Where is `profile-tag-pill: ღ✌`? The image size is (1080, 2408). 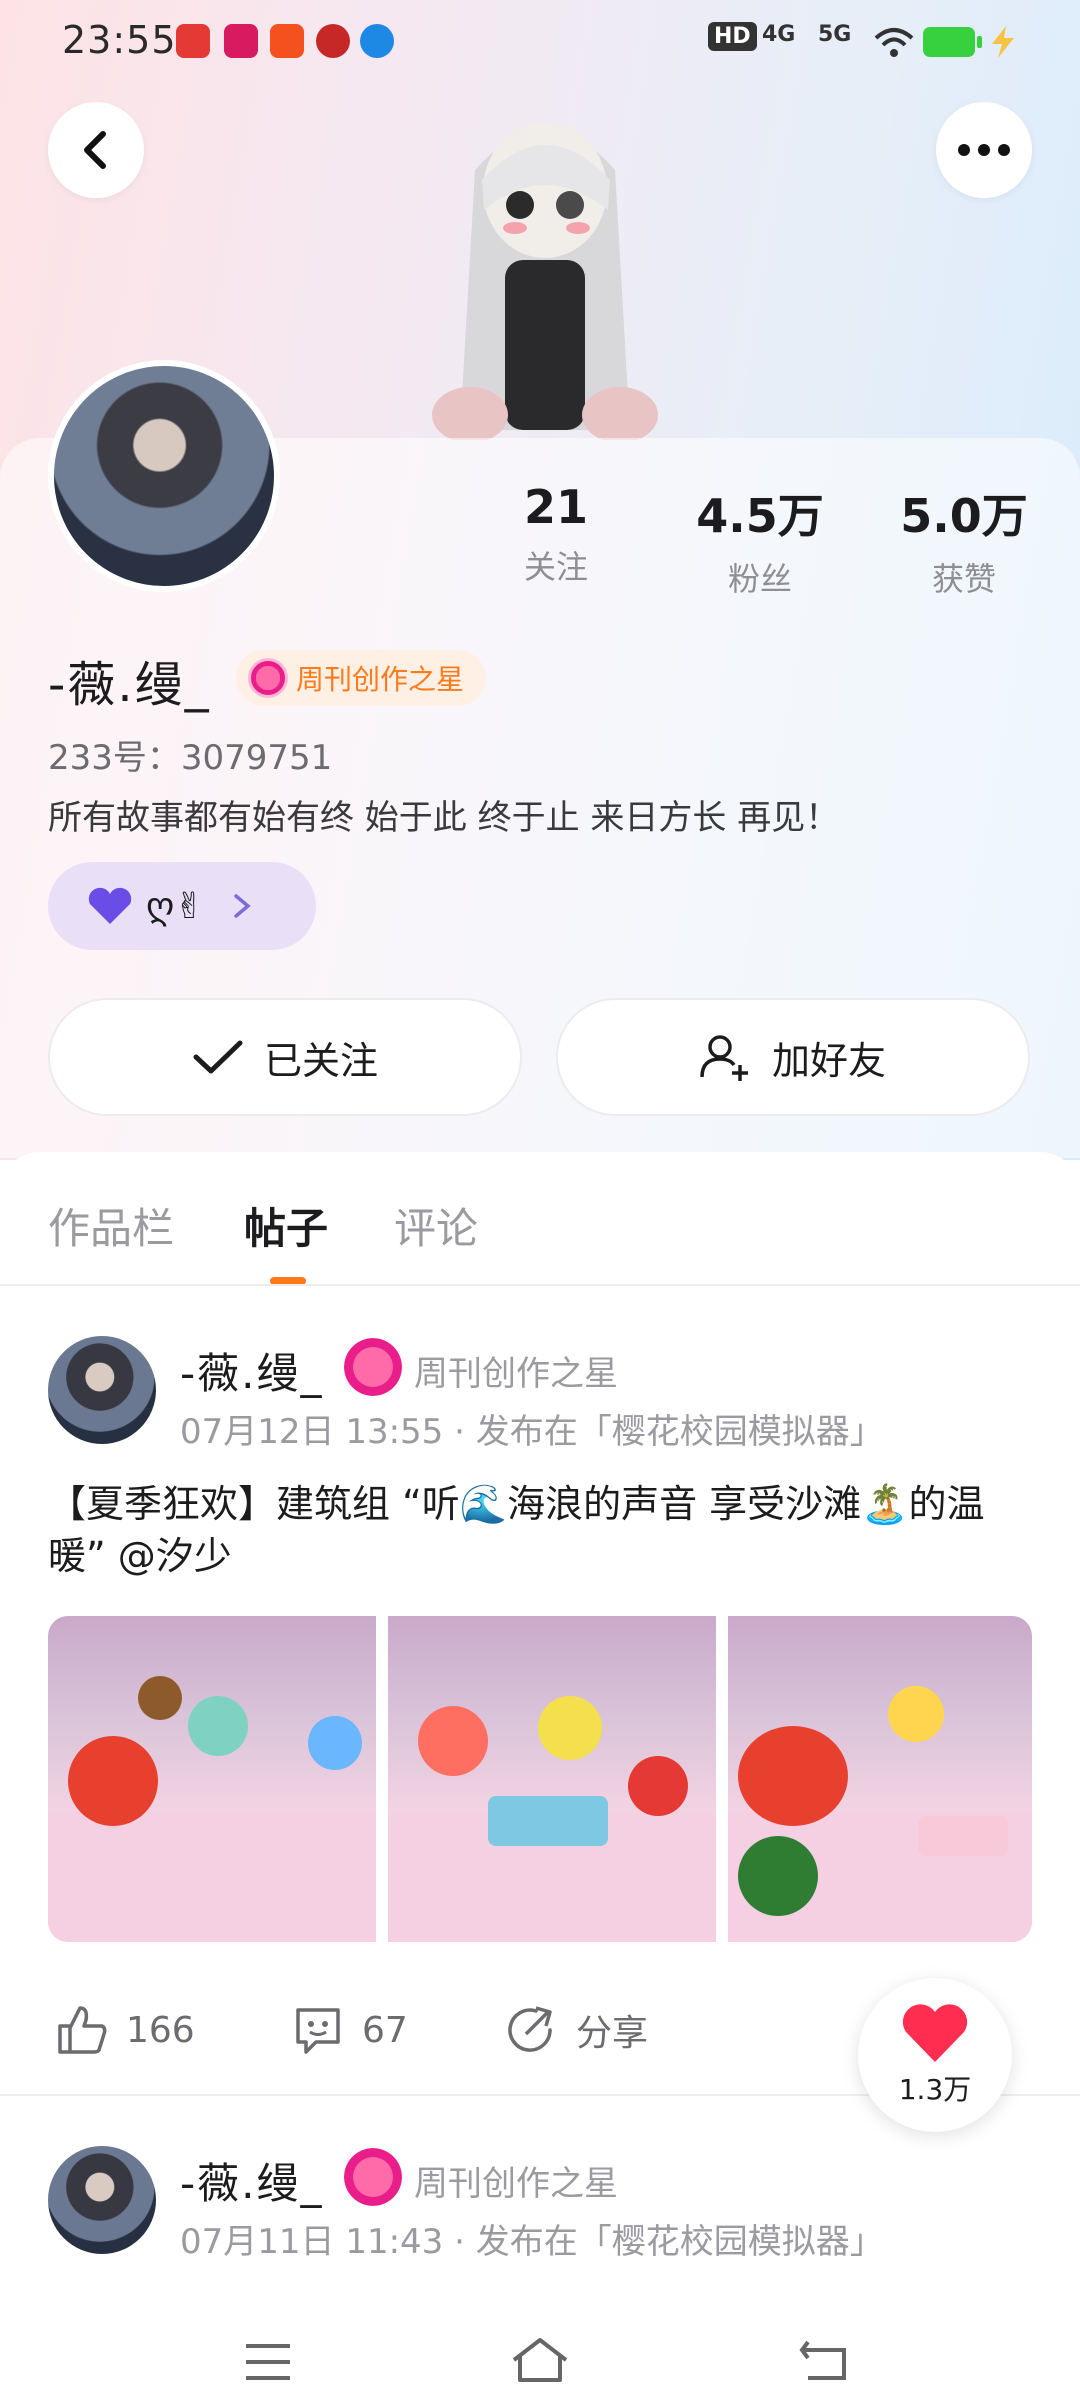
profile-tag-pill: ღ✌ is located at coordinates (182, 906).